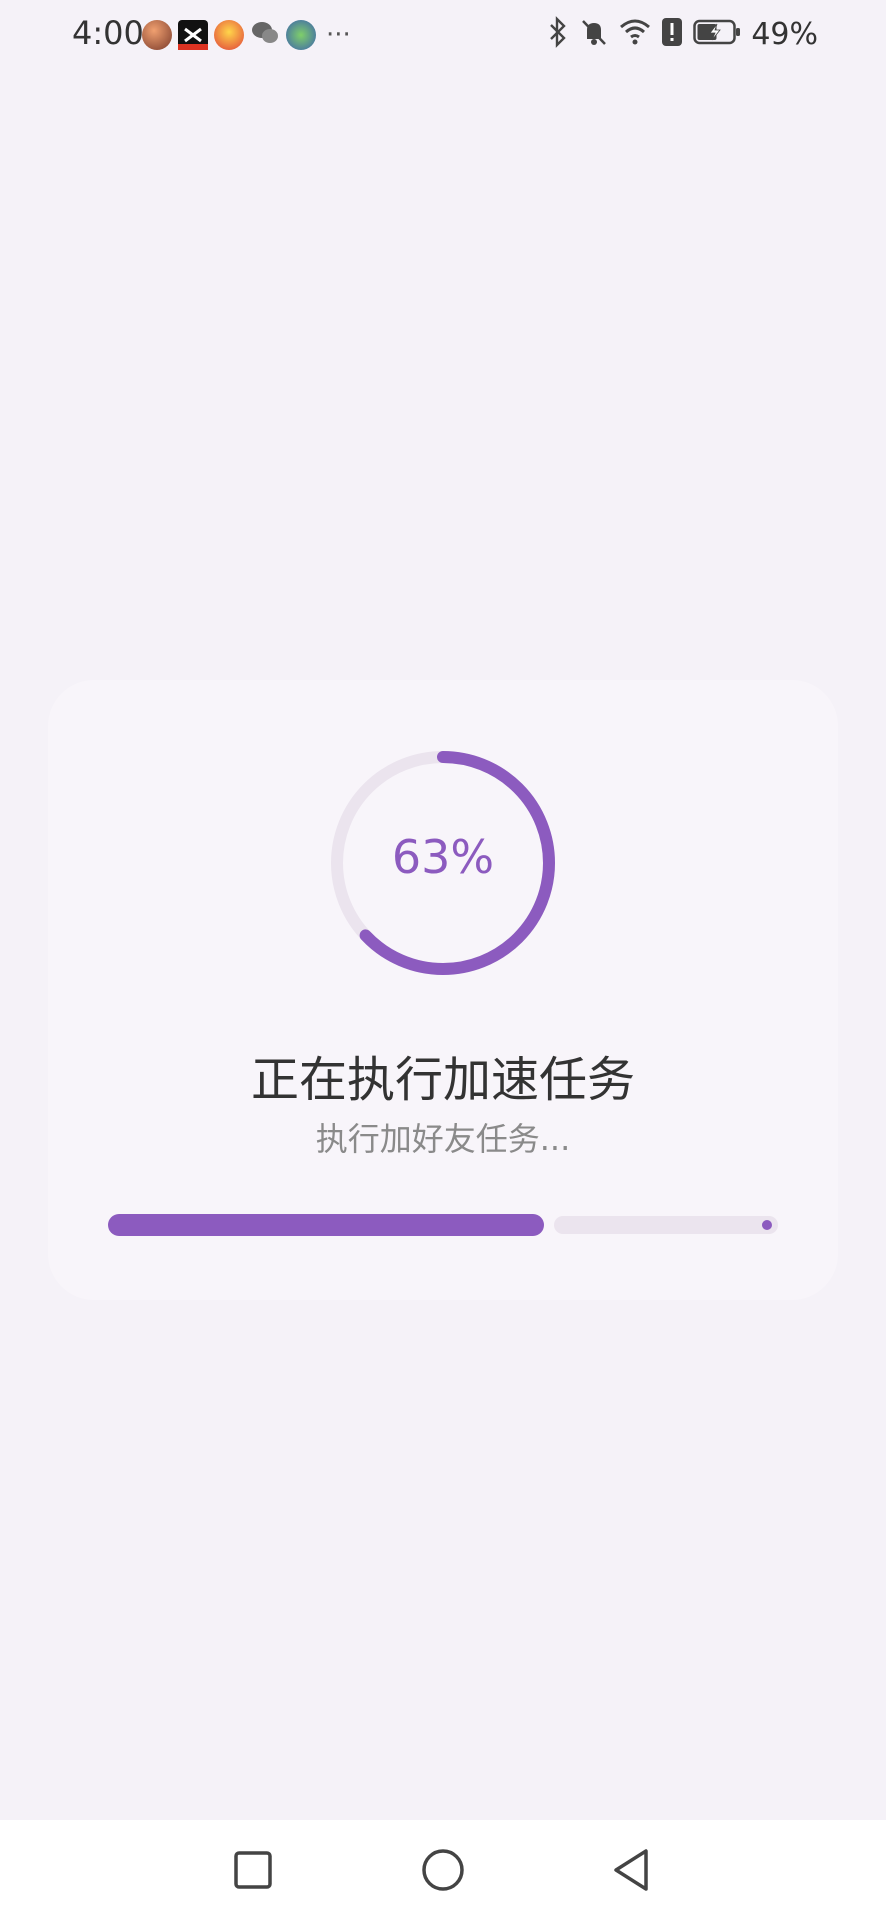 This screenshot has width=886, height=1920. What do you see at coordinates (717, 34) in the screenshot?
I see `battery-charging-icon` at bounding box center [717, 34].